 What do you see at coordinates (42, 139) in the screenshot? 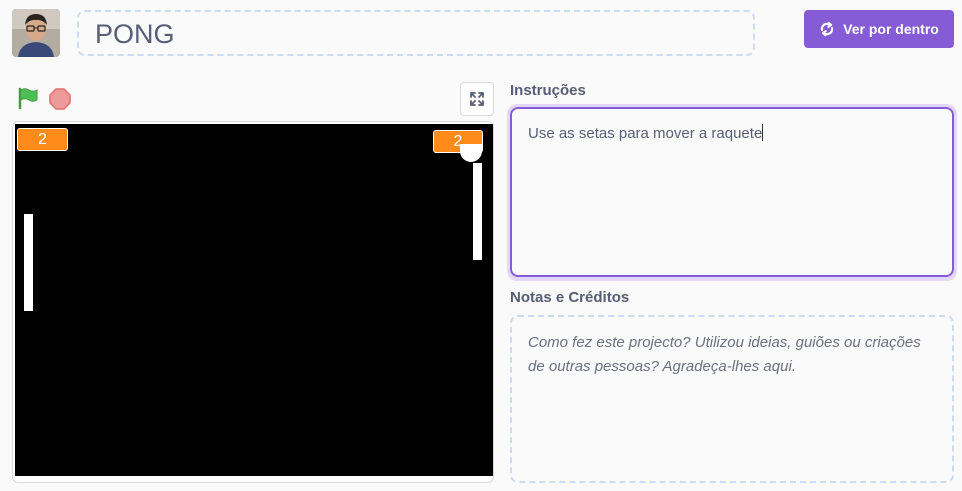
I see `score-left: 2` at bounding box center [42, 139].